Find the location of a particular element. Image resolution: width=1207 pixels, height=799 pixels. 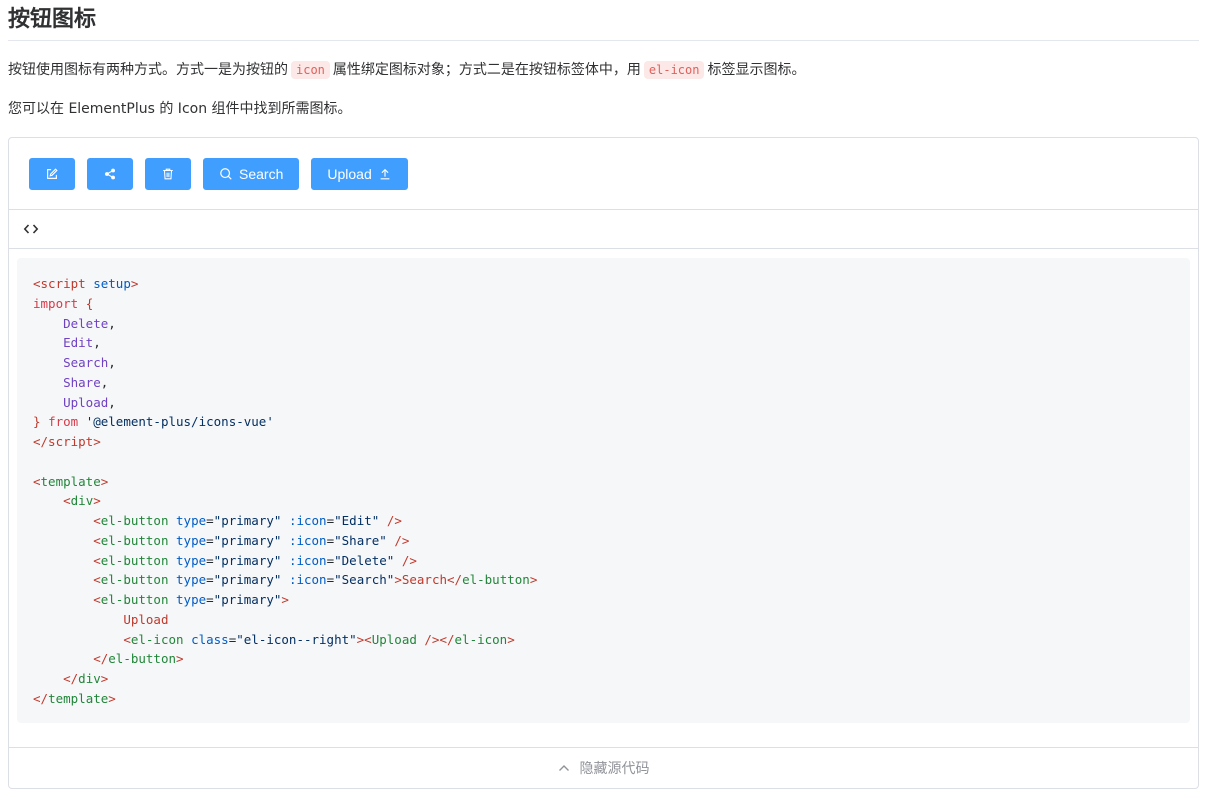

upload-button: Upload is located at coordinates (359, 174).